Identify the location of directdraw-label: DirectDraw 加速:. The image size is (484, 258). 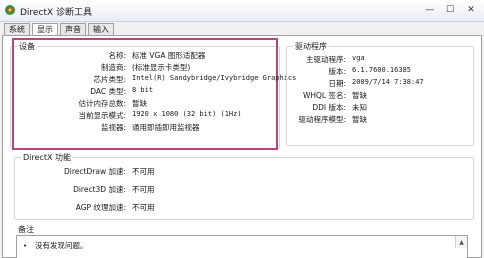
(95, 171).